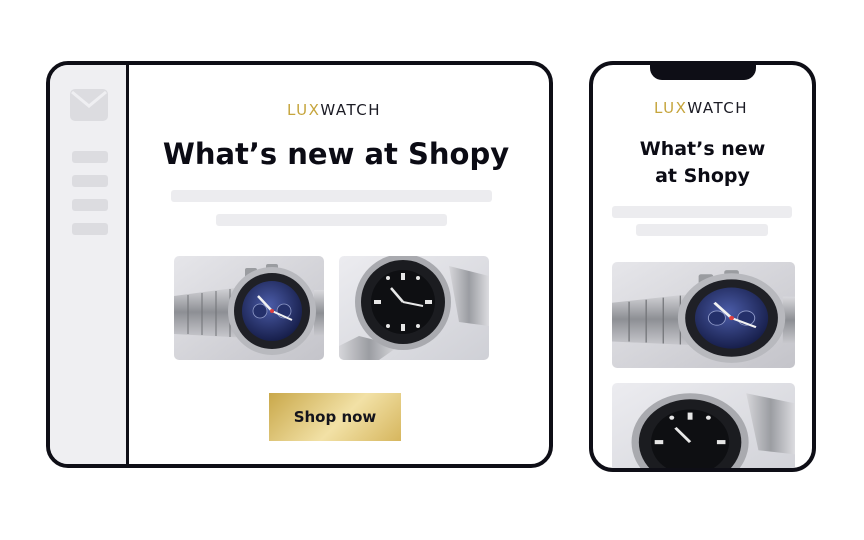 This screenshot has height=540, width=864. What do you see at coordinates (335, 417) in the screenshot?
I see `shop-now-button: Shop now` at bounding box center [335, 417].